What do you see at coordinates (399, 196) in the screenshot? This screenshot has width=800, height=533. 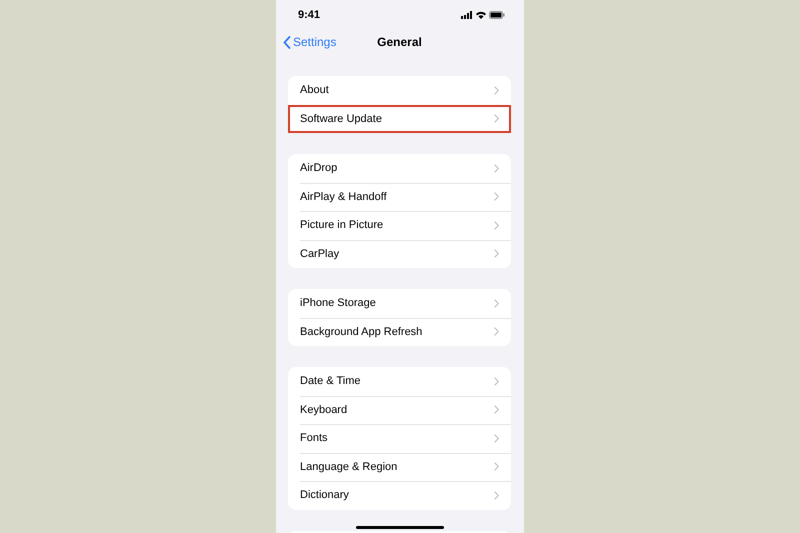 I see `settings-row: AirPlay & Handoff` at bounding box center [399, 196].